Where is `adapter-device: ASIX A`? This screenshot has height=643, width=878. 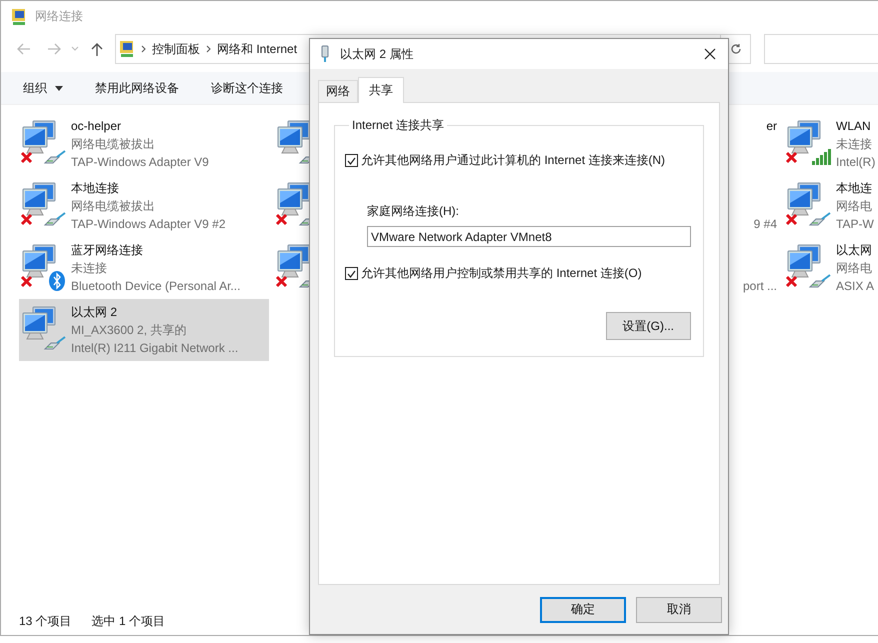 adapter-device: ASIX A is located at coordinates (855, 286).